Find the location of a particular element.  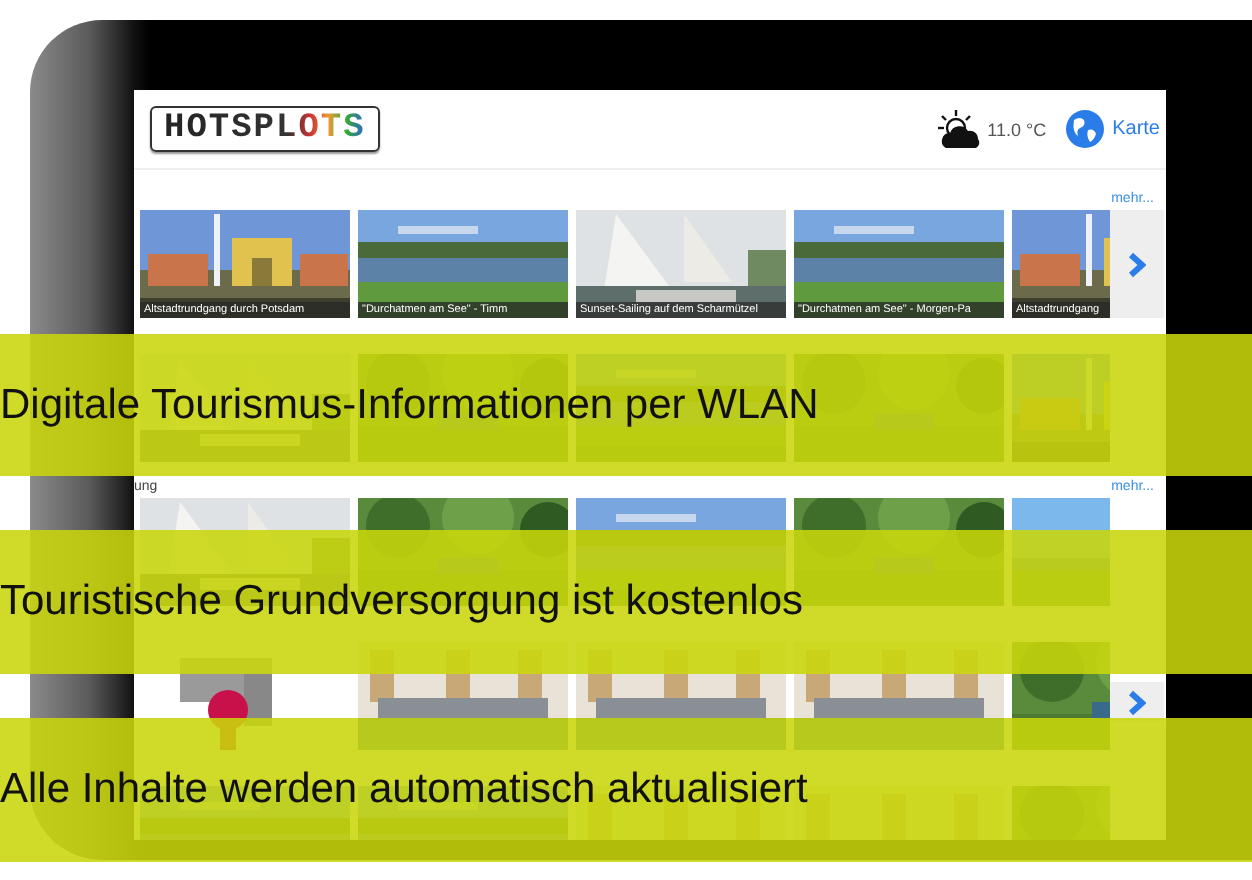

temperature: 11.0 °C is located at coordinates (1017, 129).